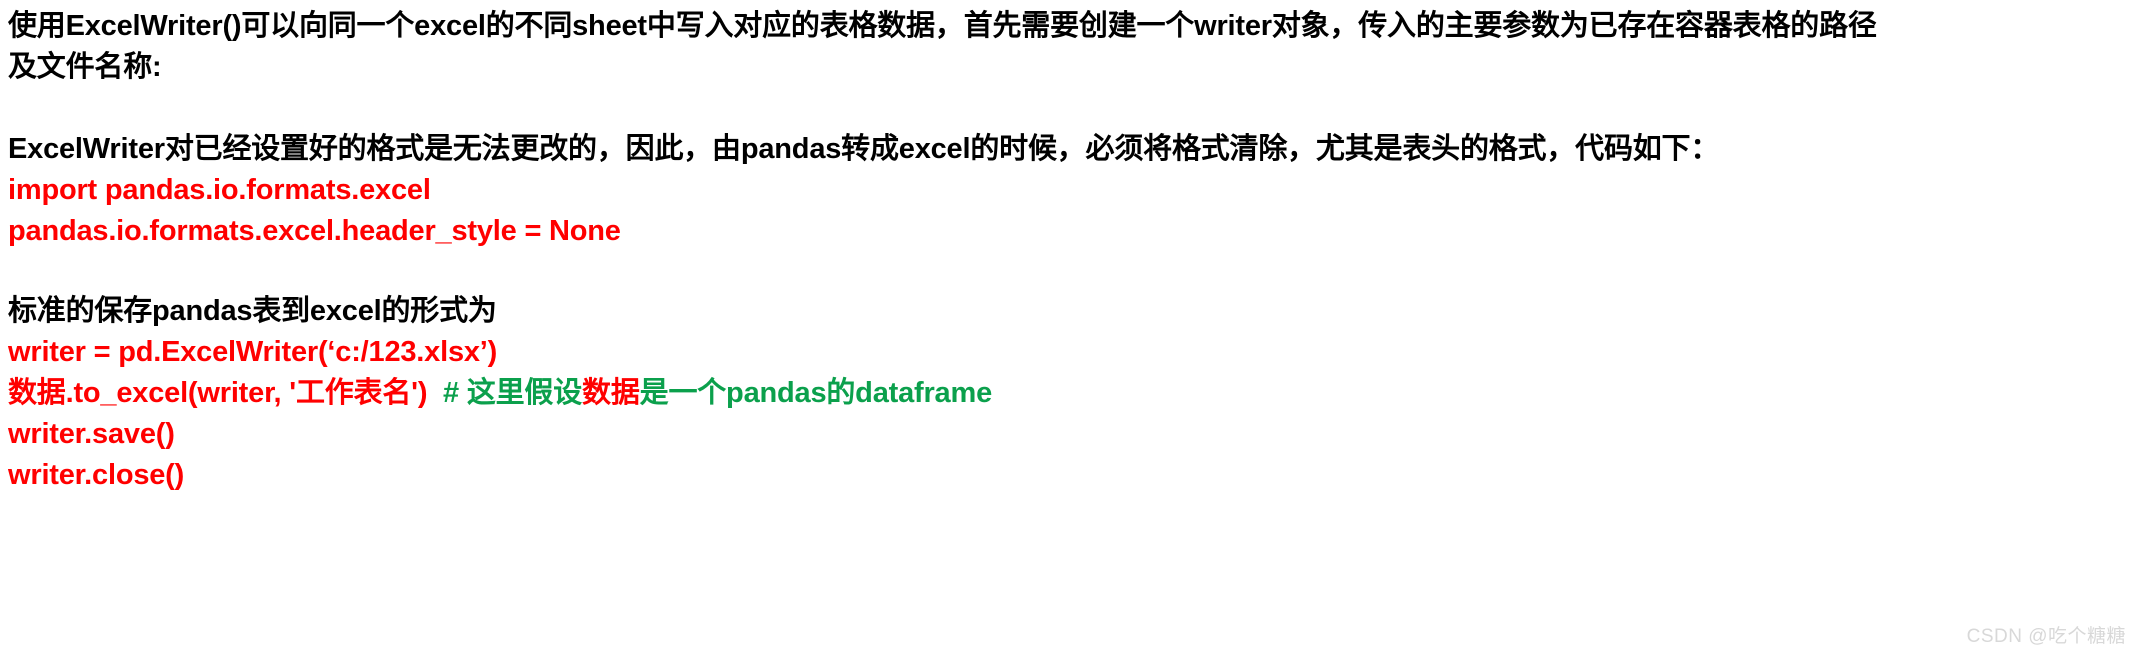  Describe the element at coordinates (513, 393) in the screenshot. I see `code-comment-part-a: # 这里假设` at that location.